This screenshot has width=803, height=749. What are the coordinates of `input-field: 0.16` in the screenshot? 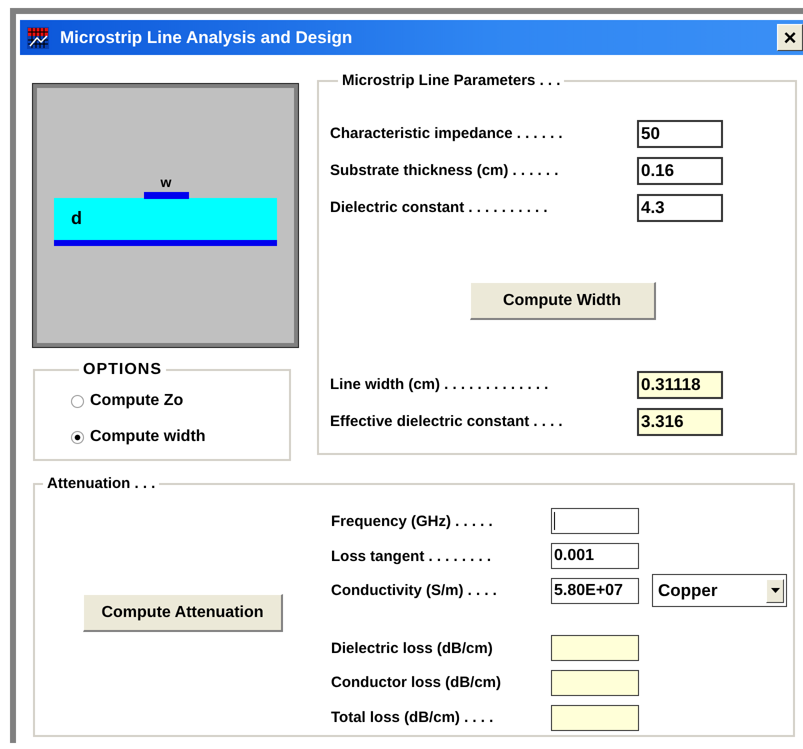 It's located at (680, 170).